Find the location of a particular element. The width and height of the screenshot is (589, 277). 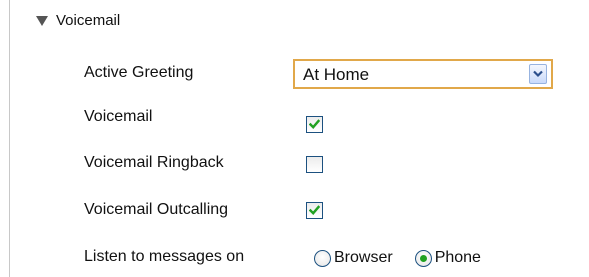

voicemail-outcalling-label: Voicemail Outcalling is located at coordinates (156, 209).